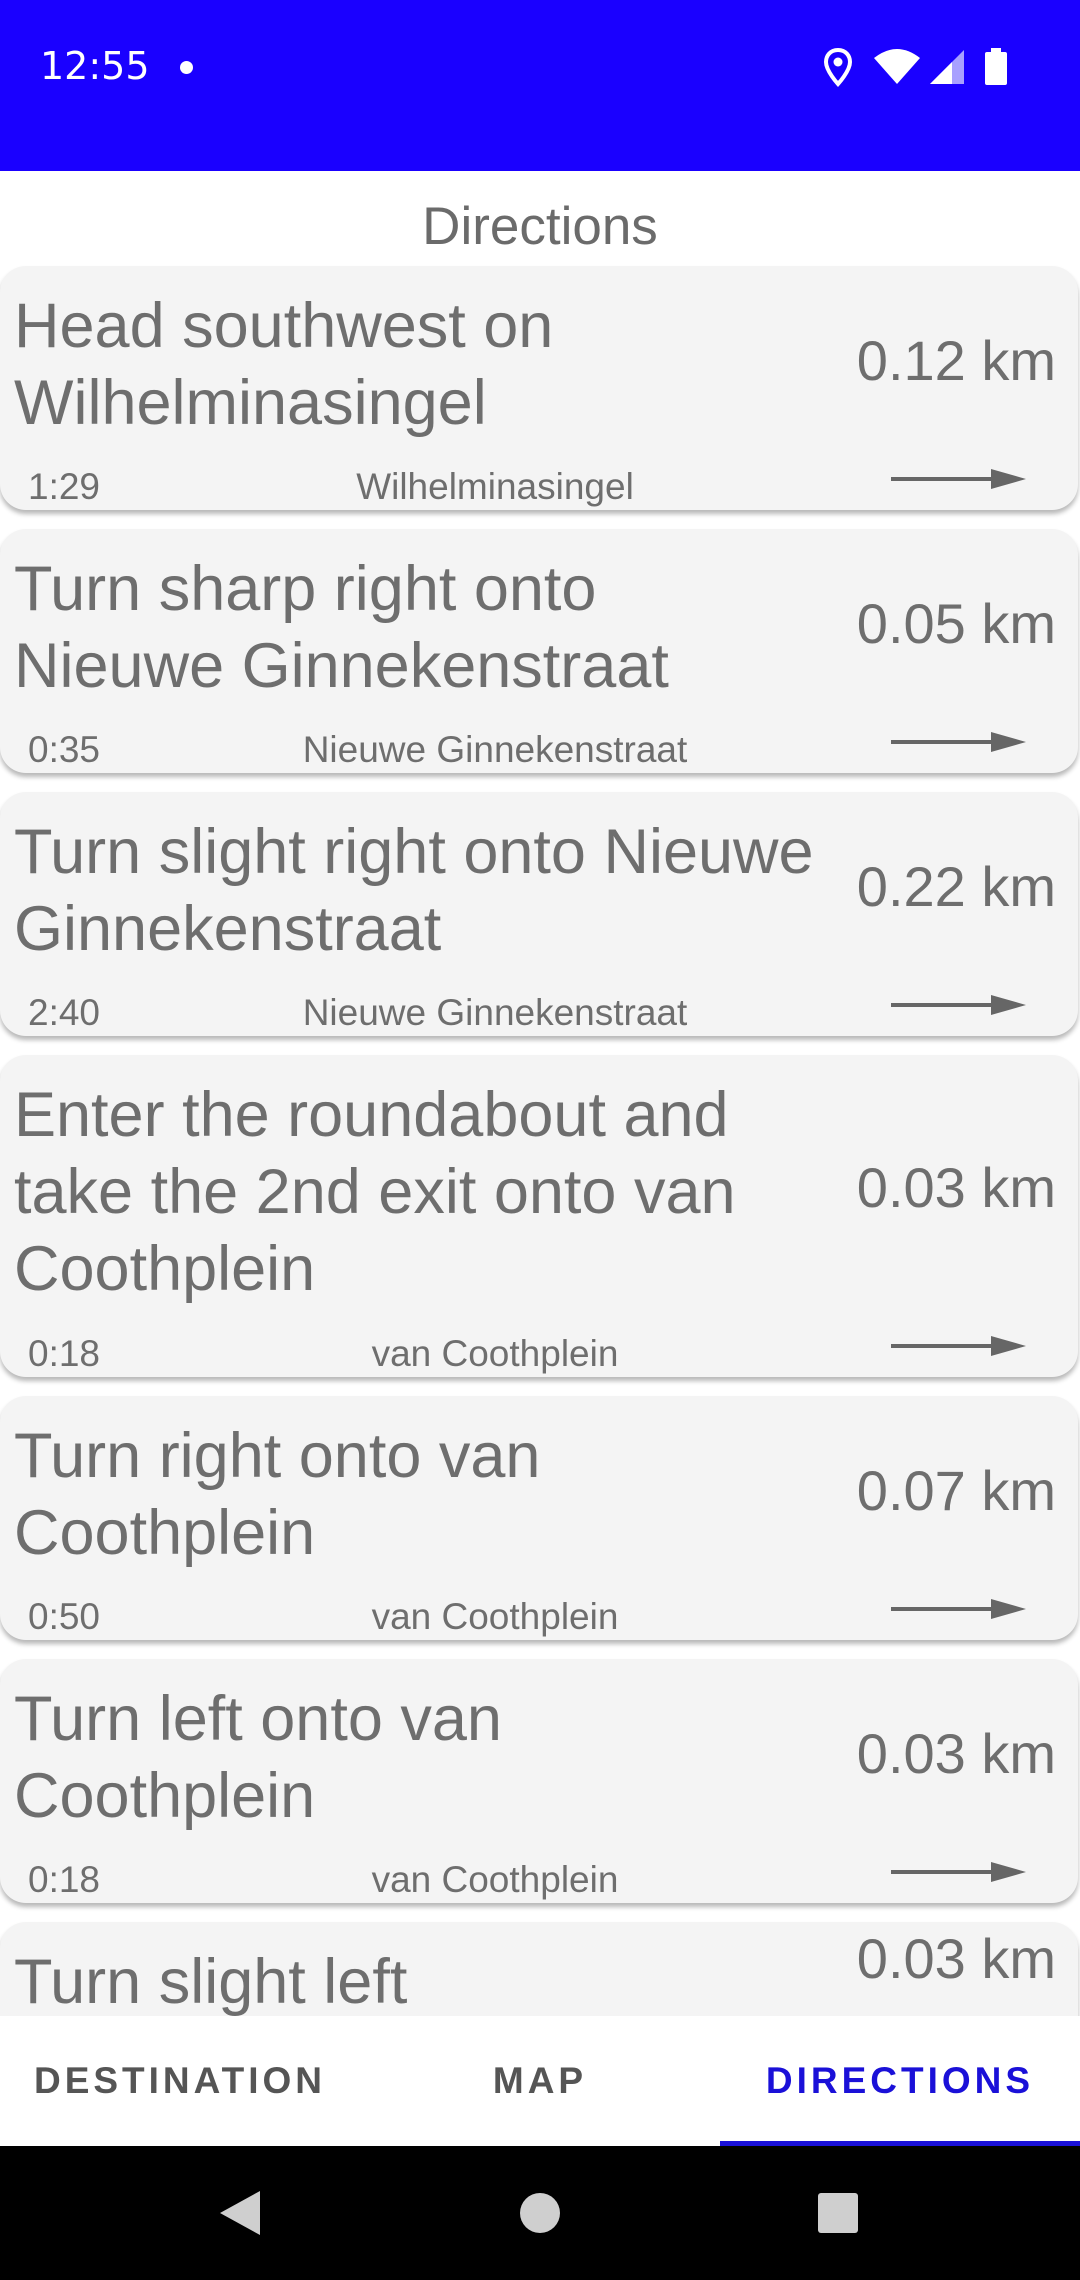  What do you see at coordinates (956, 623) in the screenshot?
I see `direction-distance: 0.05 km` at bounding box center [956, 623].